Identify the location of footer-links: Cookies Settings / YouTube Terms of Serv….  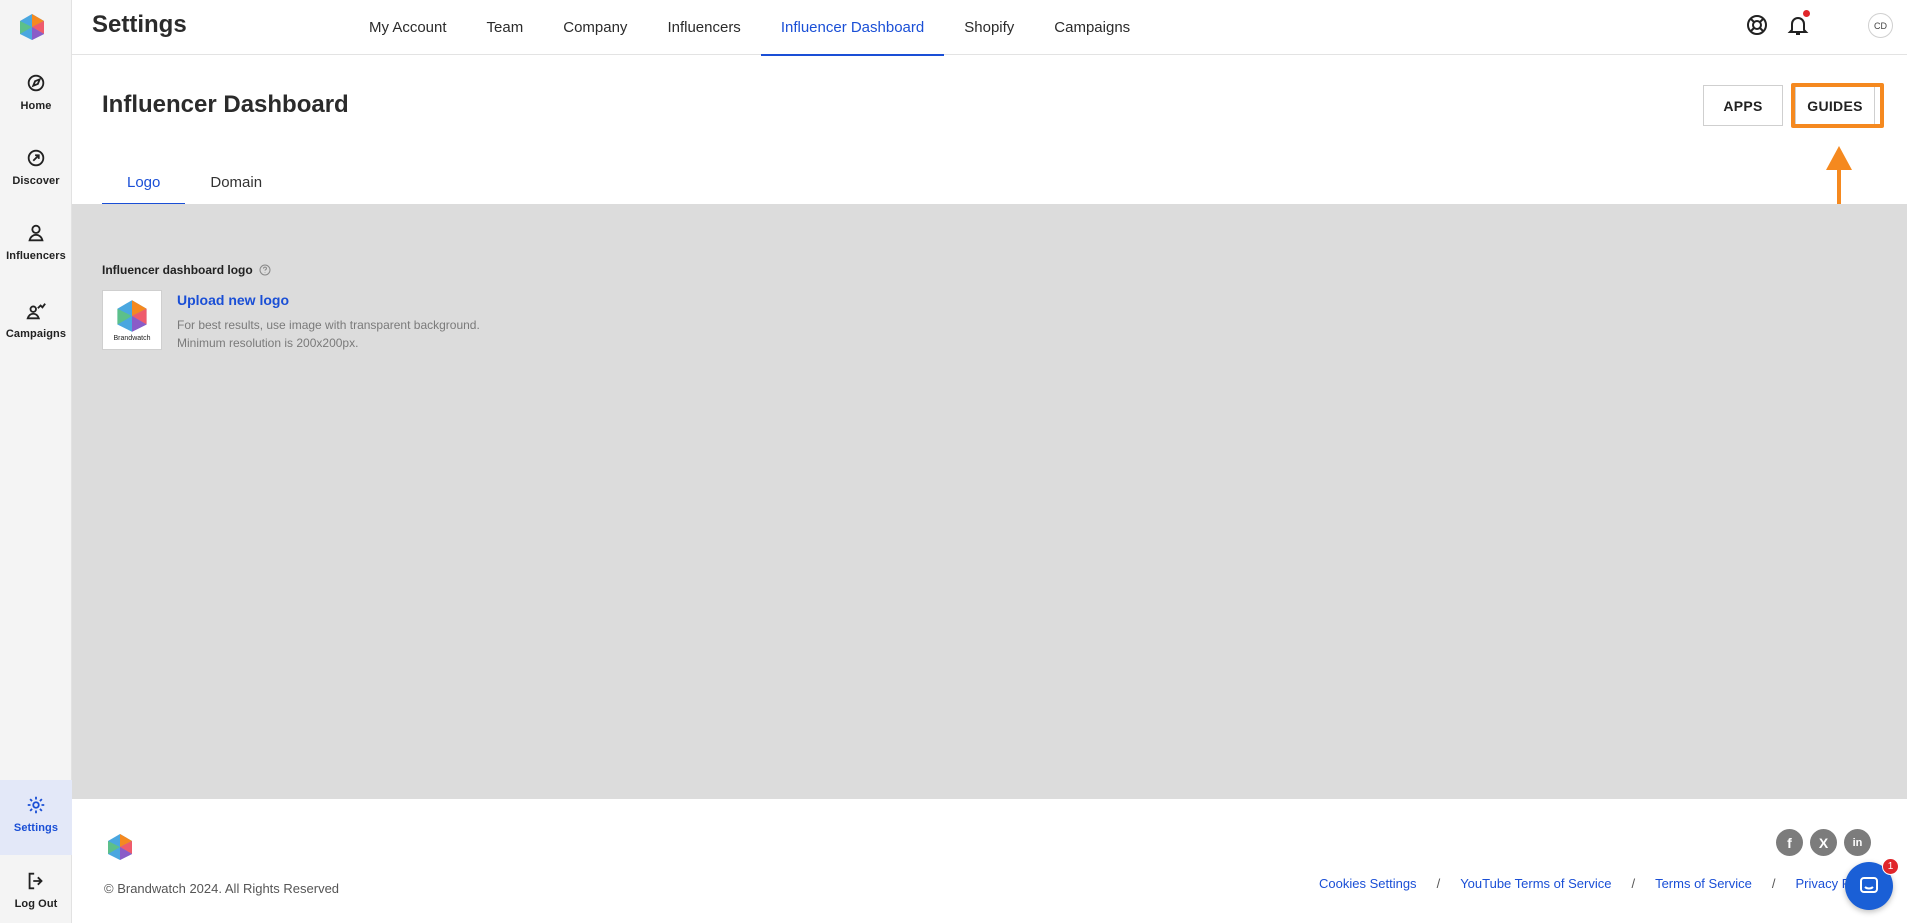
(1584, 883).